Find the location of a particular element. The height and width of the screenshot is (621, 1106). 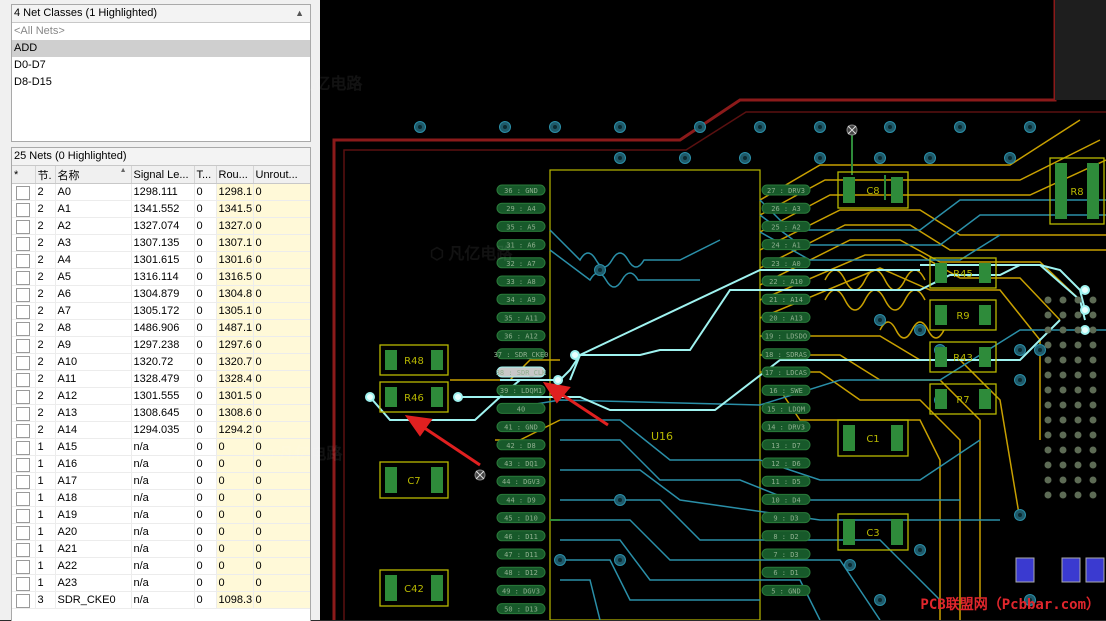

table-row: 1 A16 n/a 0 0 0 is located at coordinates (161, 464).